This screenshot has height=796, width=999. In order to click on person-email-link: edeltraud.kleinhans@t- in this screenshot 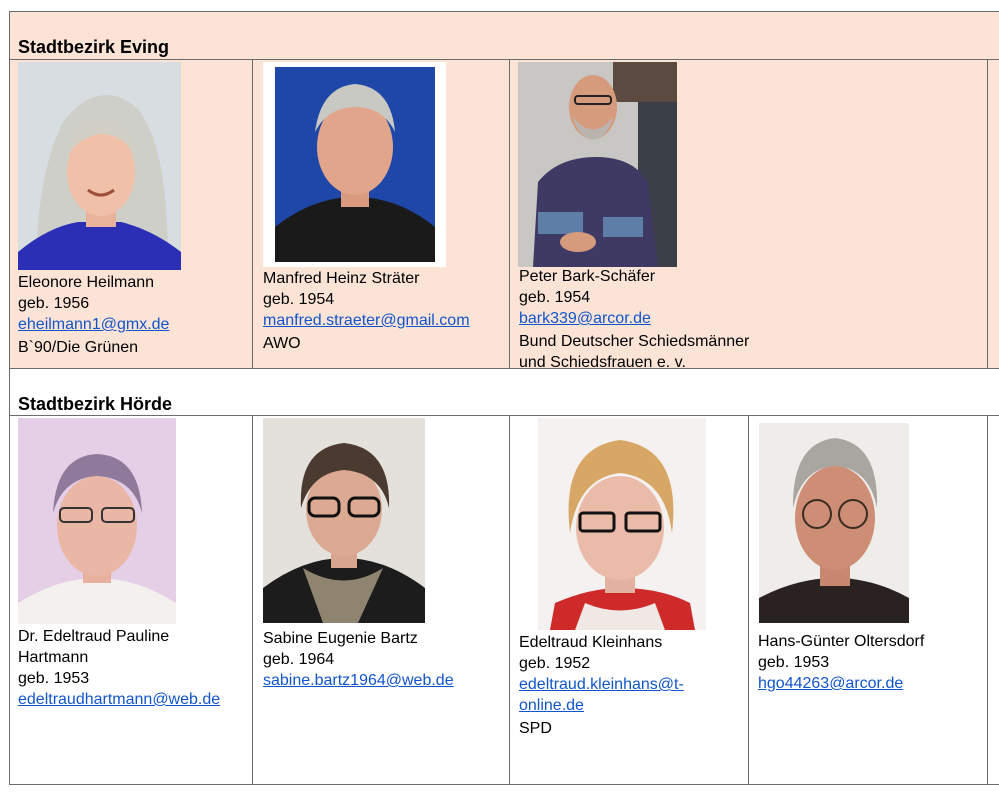, I will do `click(601, 684)`.